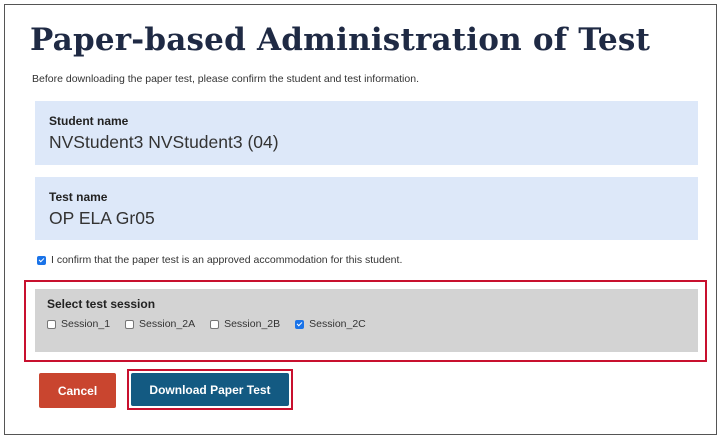 The width and height of the screenshot is (725, 443). What do you see at coordinates (210, 389) in the screenshot?
I see `download-paper-test-button: Download Paper Test` at bounding box center [210, 389].